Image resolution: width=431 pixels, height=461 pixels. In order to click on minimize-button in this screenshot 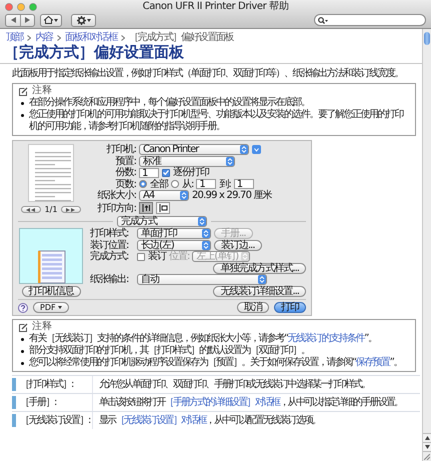, I will do `click(21, 6)`.